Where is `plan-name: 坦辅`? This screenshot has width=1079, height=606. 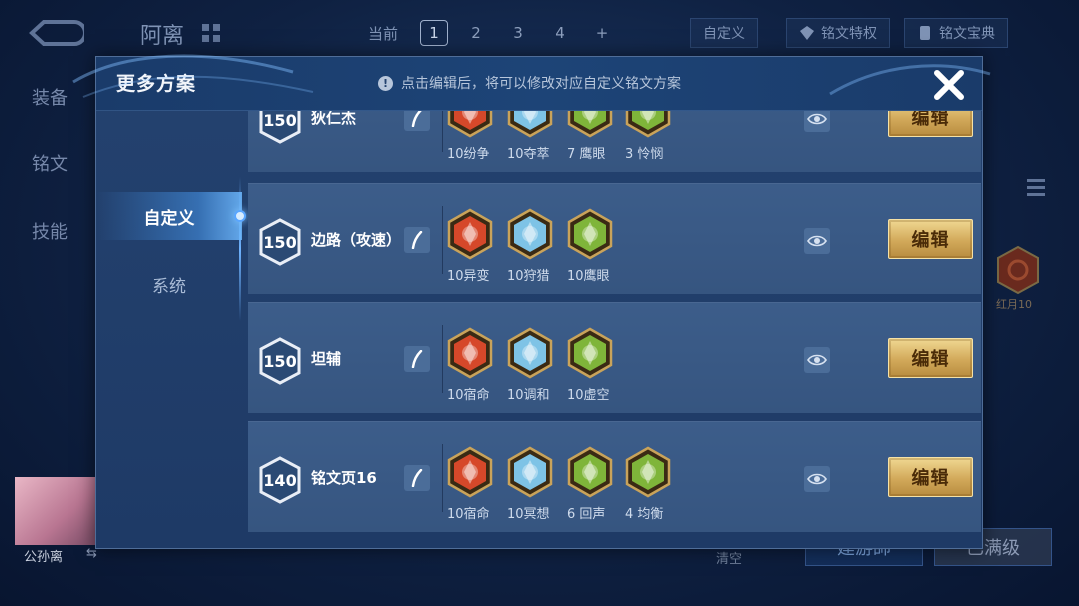 plan-name: 坦辅 is located at coordinates (326, 359).